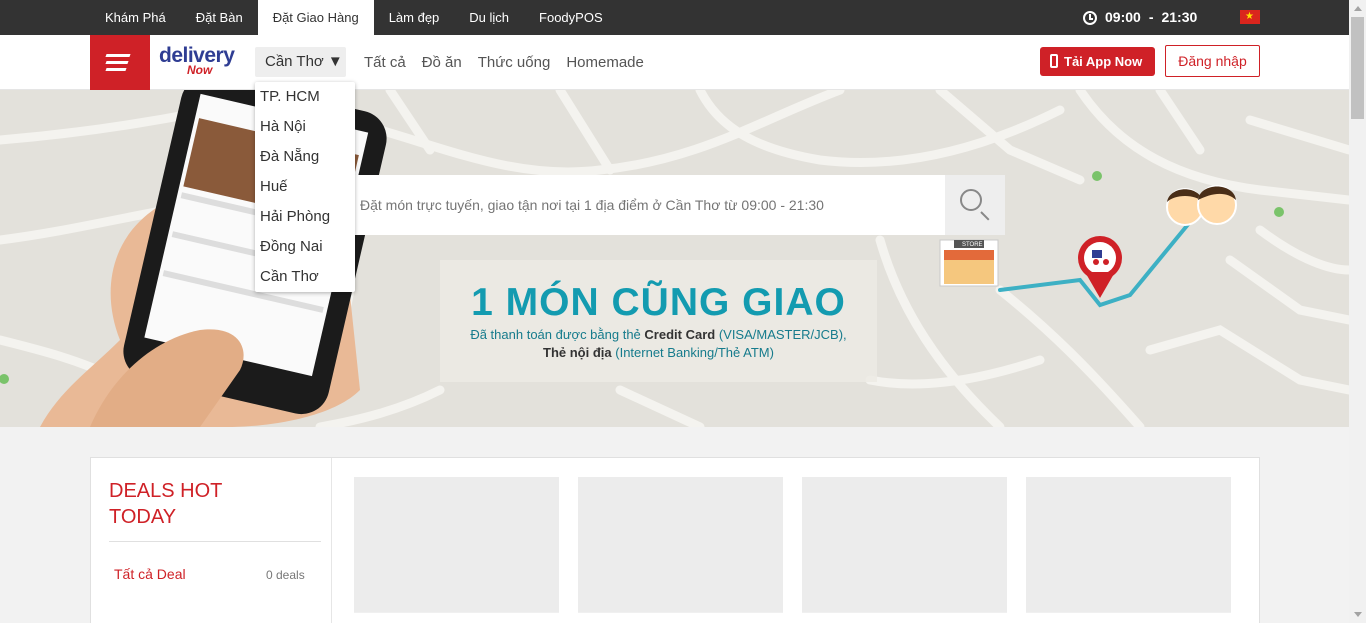 The height and width of the screenshot is (623, 1366). What do you see at coordinates (1103, 61) in the screenshot?
I see `download-app-label: Tải App Now` at bounding box center [1103, 61].